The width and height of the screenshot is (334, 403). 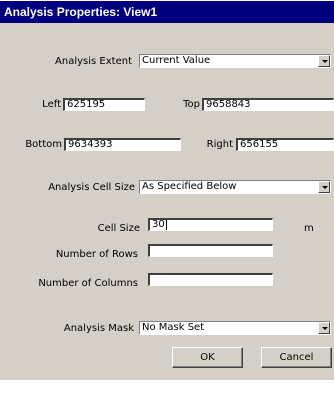 What do you see at coordinates (91, 187) in the screenshot?
I see `analysis-cell-size-label: Analysis Cell Size` at bounding box center [91, 187].